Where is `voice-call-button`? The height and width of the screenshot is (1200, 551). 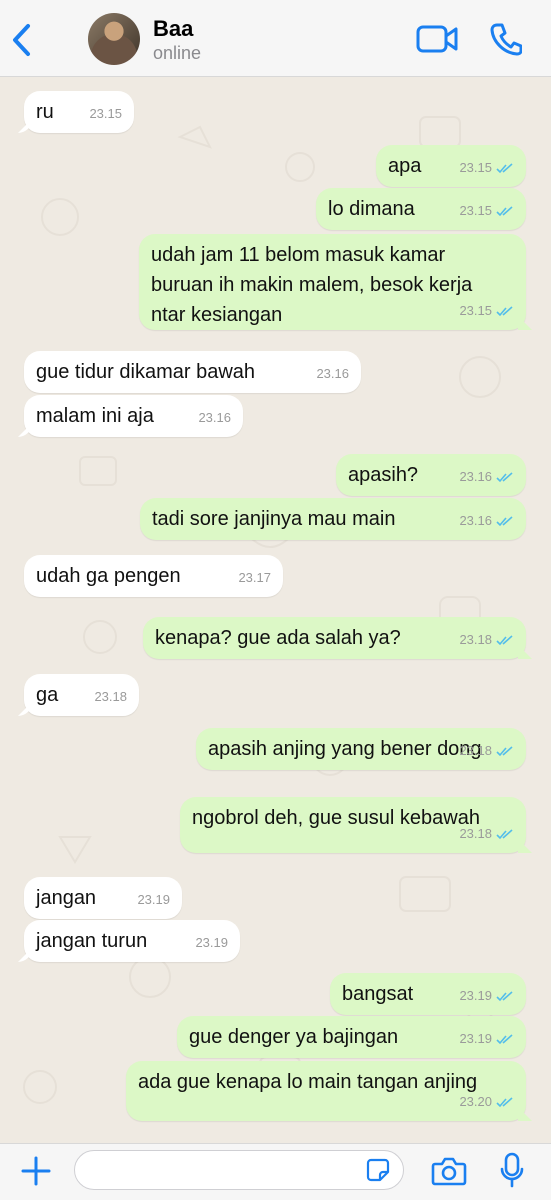 voice-call-button is located at coordinates (506, 39).